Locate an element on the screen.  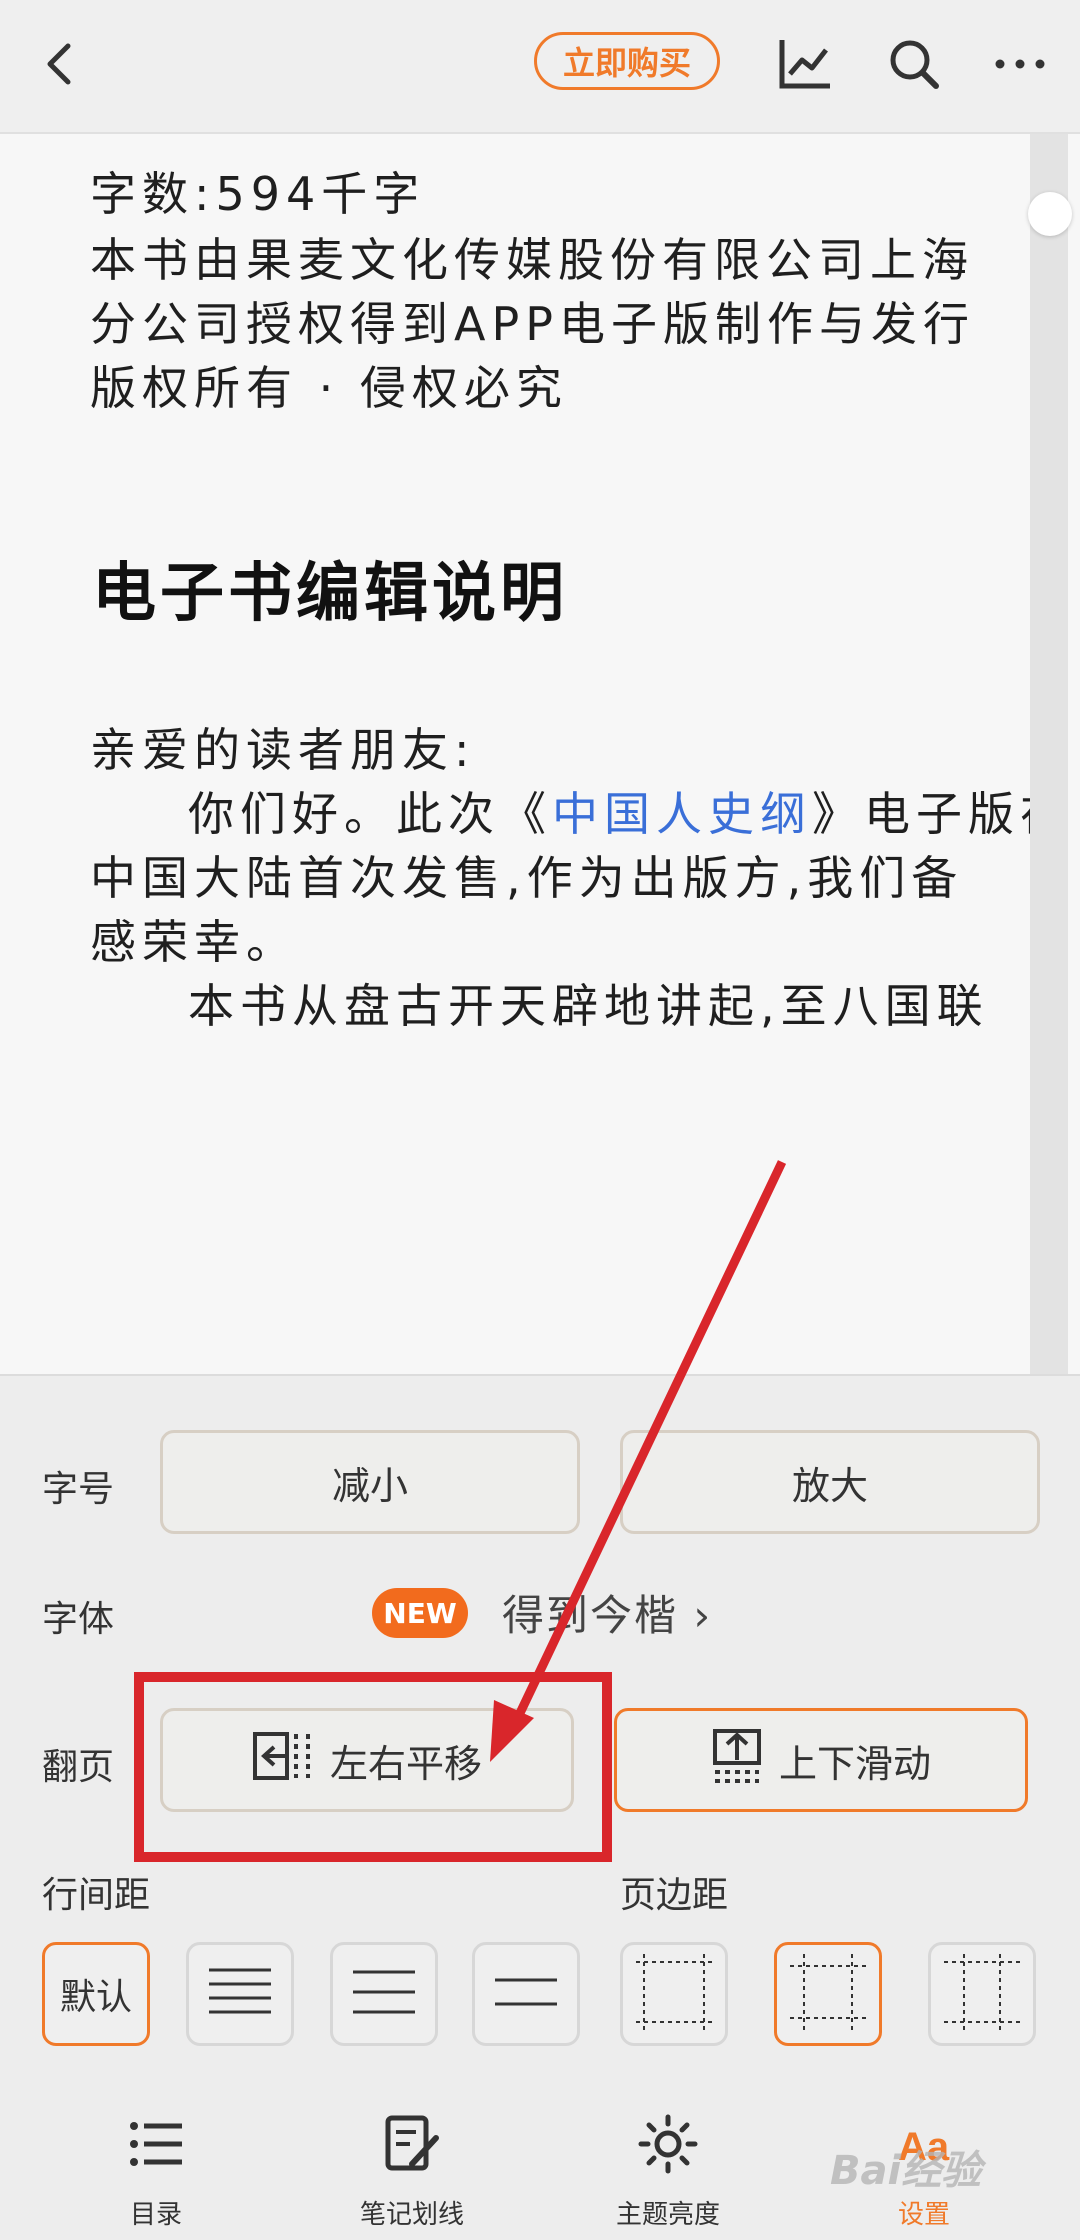
sun-icon is located at coordinates (668, 2144).